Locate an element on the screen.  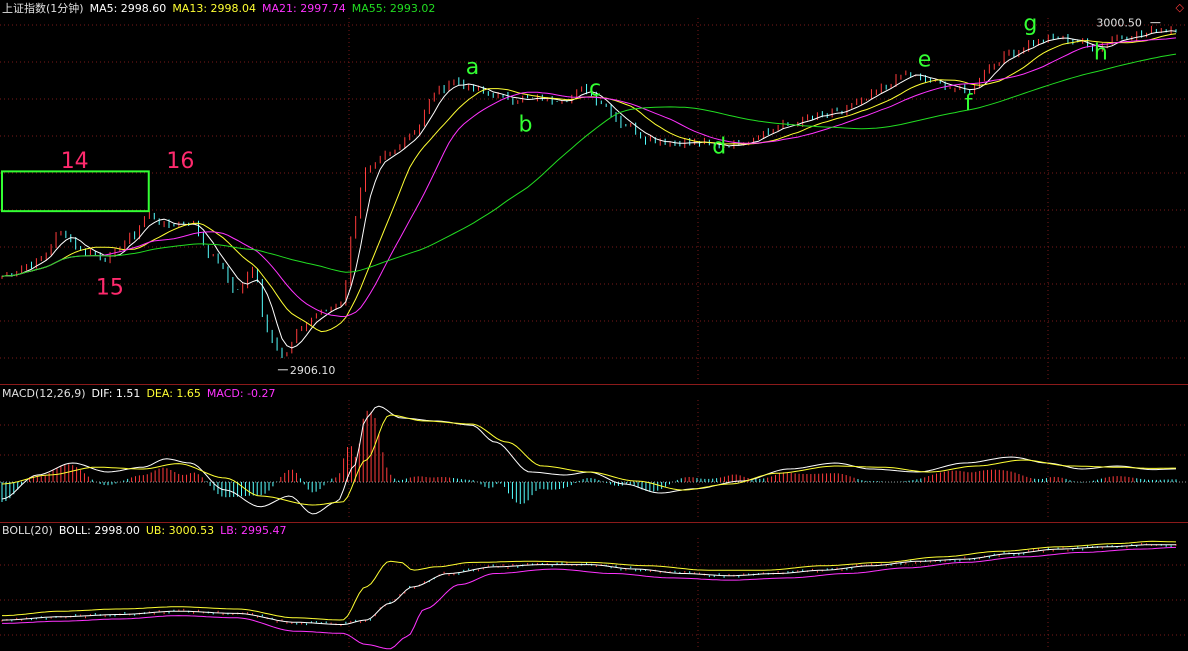
boll-mid-line is located at coordinates (588, 584).